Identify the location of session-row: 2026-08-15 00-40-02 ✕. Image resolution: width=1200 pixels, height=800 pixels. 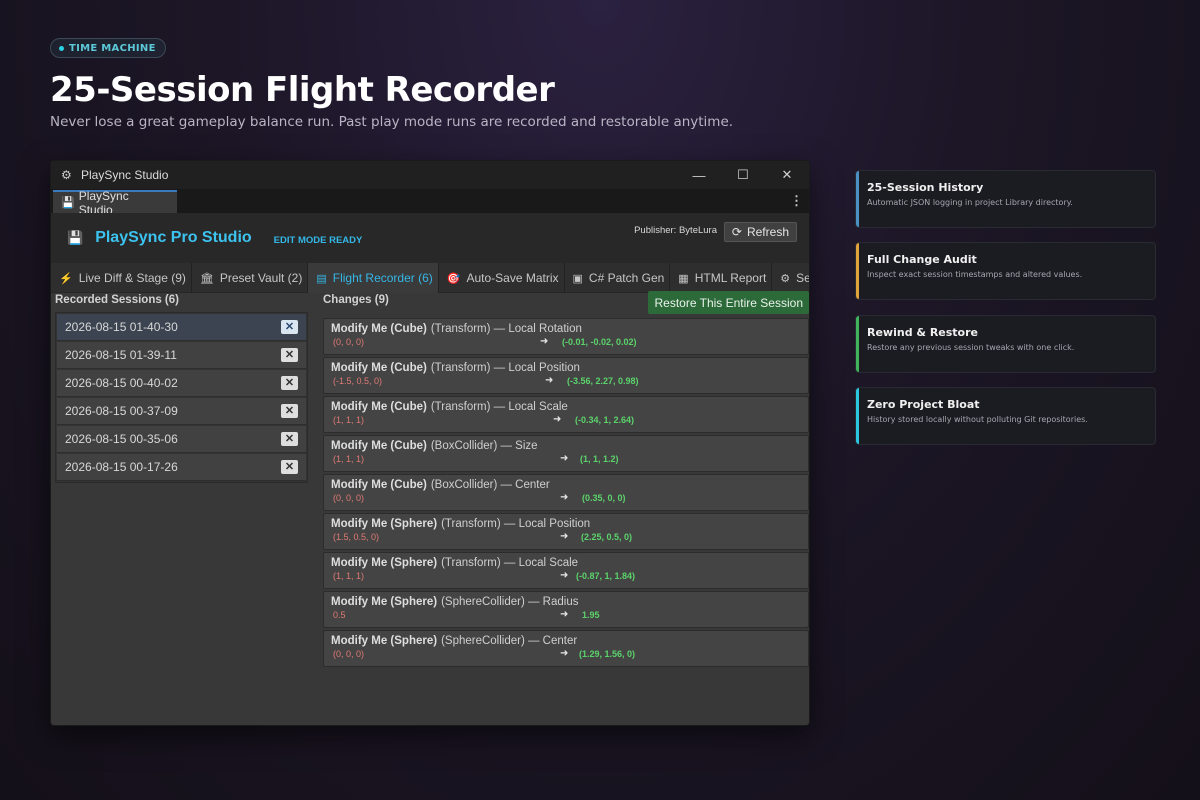
(181, 383).